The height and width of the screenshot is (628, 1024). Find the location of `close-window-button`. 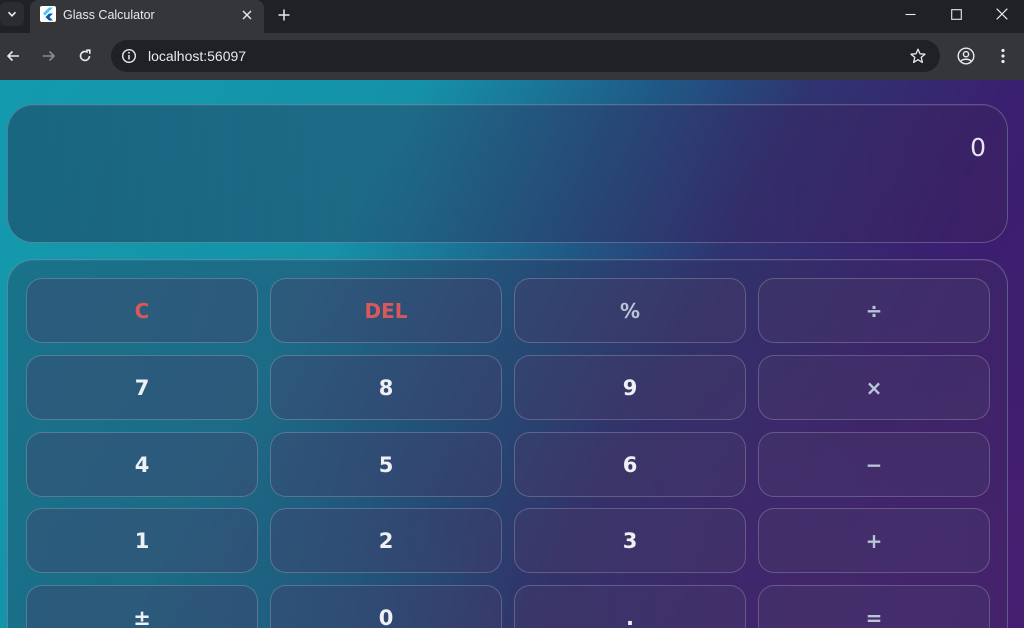

close-window-button is located at coordinates (1001, 14).